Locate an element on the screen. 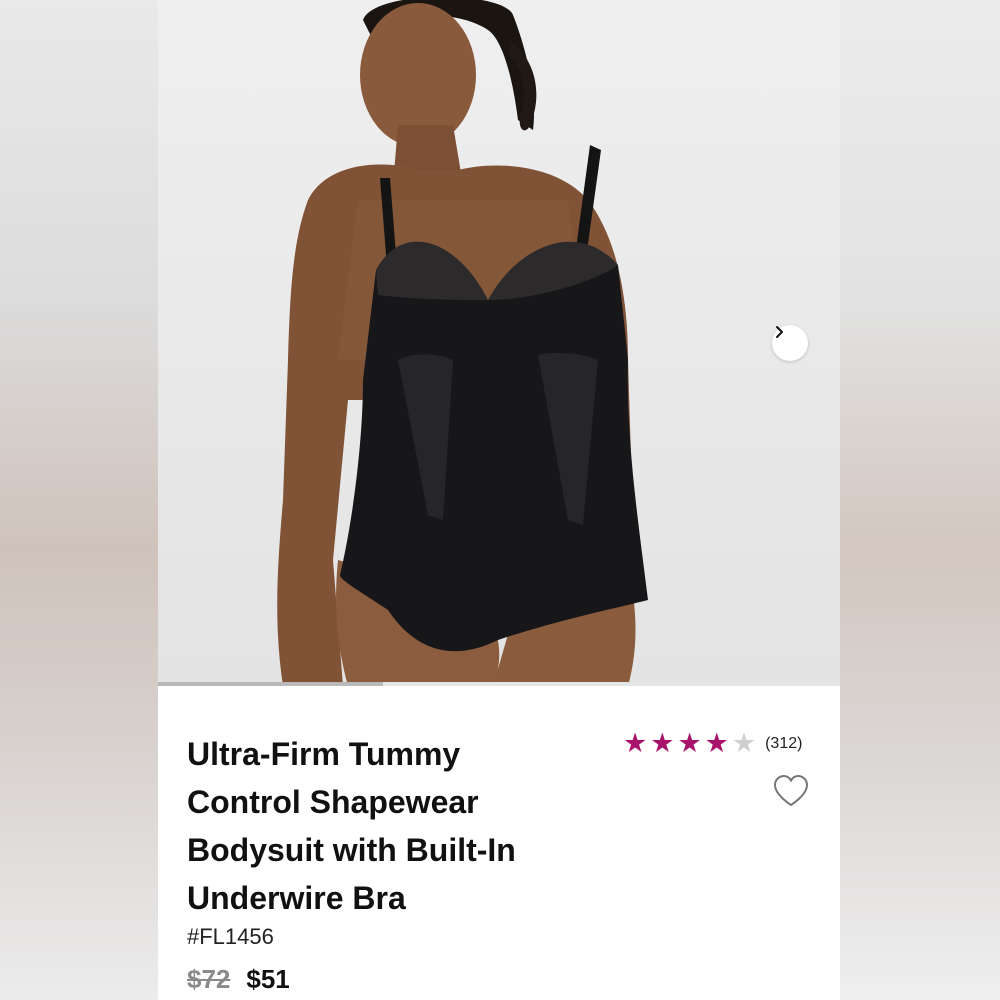  review-count: (312) is located at coordinates (784, 743).